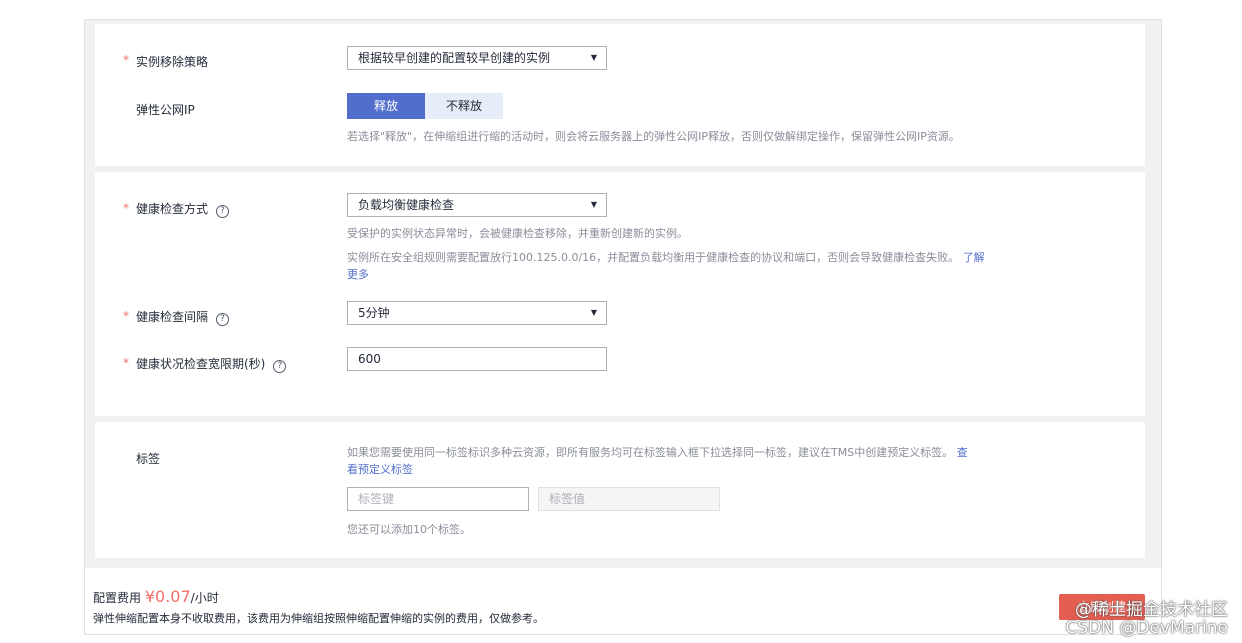  Describe the element at coordinates (1151, 610) in the screenshot. I see `watermark-line-1: @稀土掘金技术社区` at that location.